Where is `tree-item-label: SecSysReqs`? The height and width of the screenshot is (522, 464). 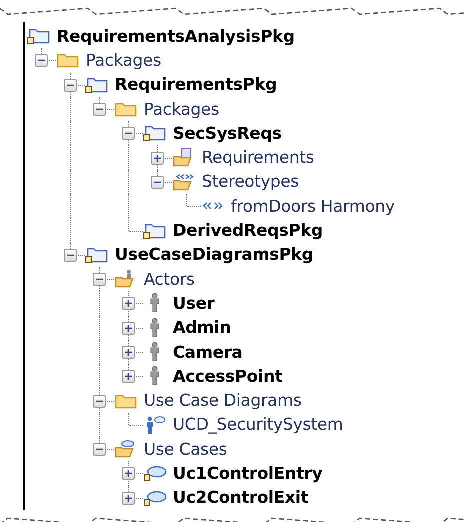 tree-item-label: SecSysReqs is located at coordinates (227, 133).